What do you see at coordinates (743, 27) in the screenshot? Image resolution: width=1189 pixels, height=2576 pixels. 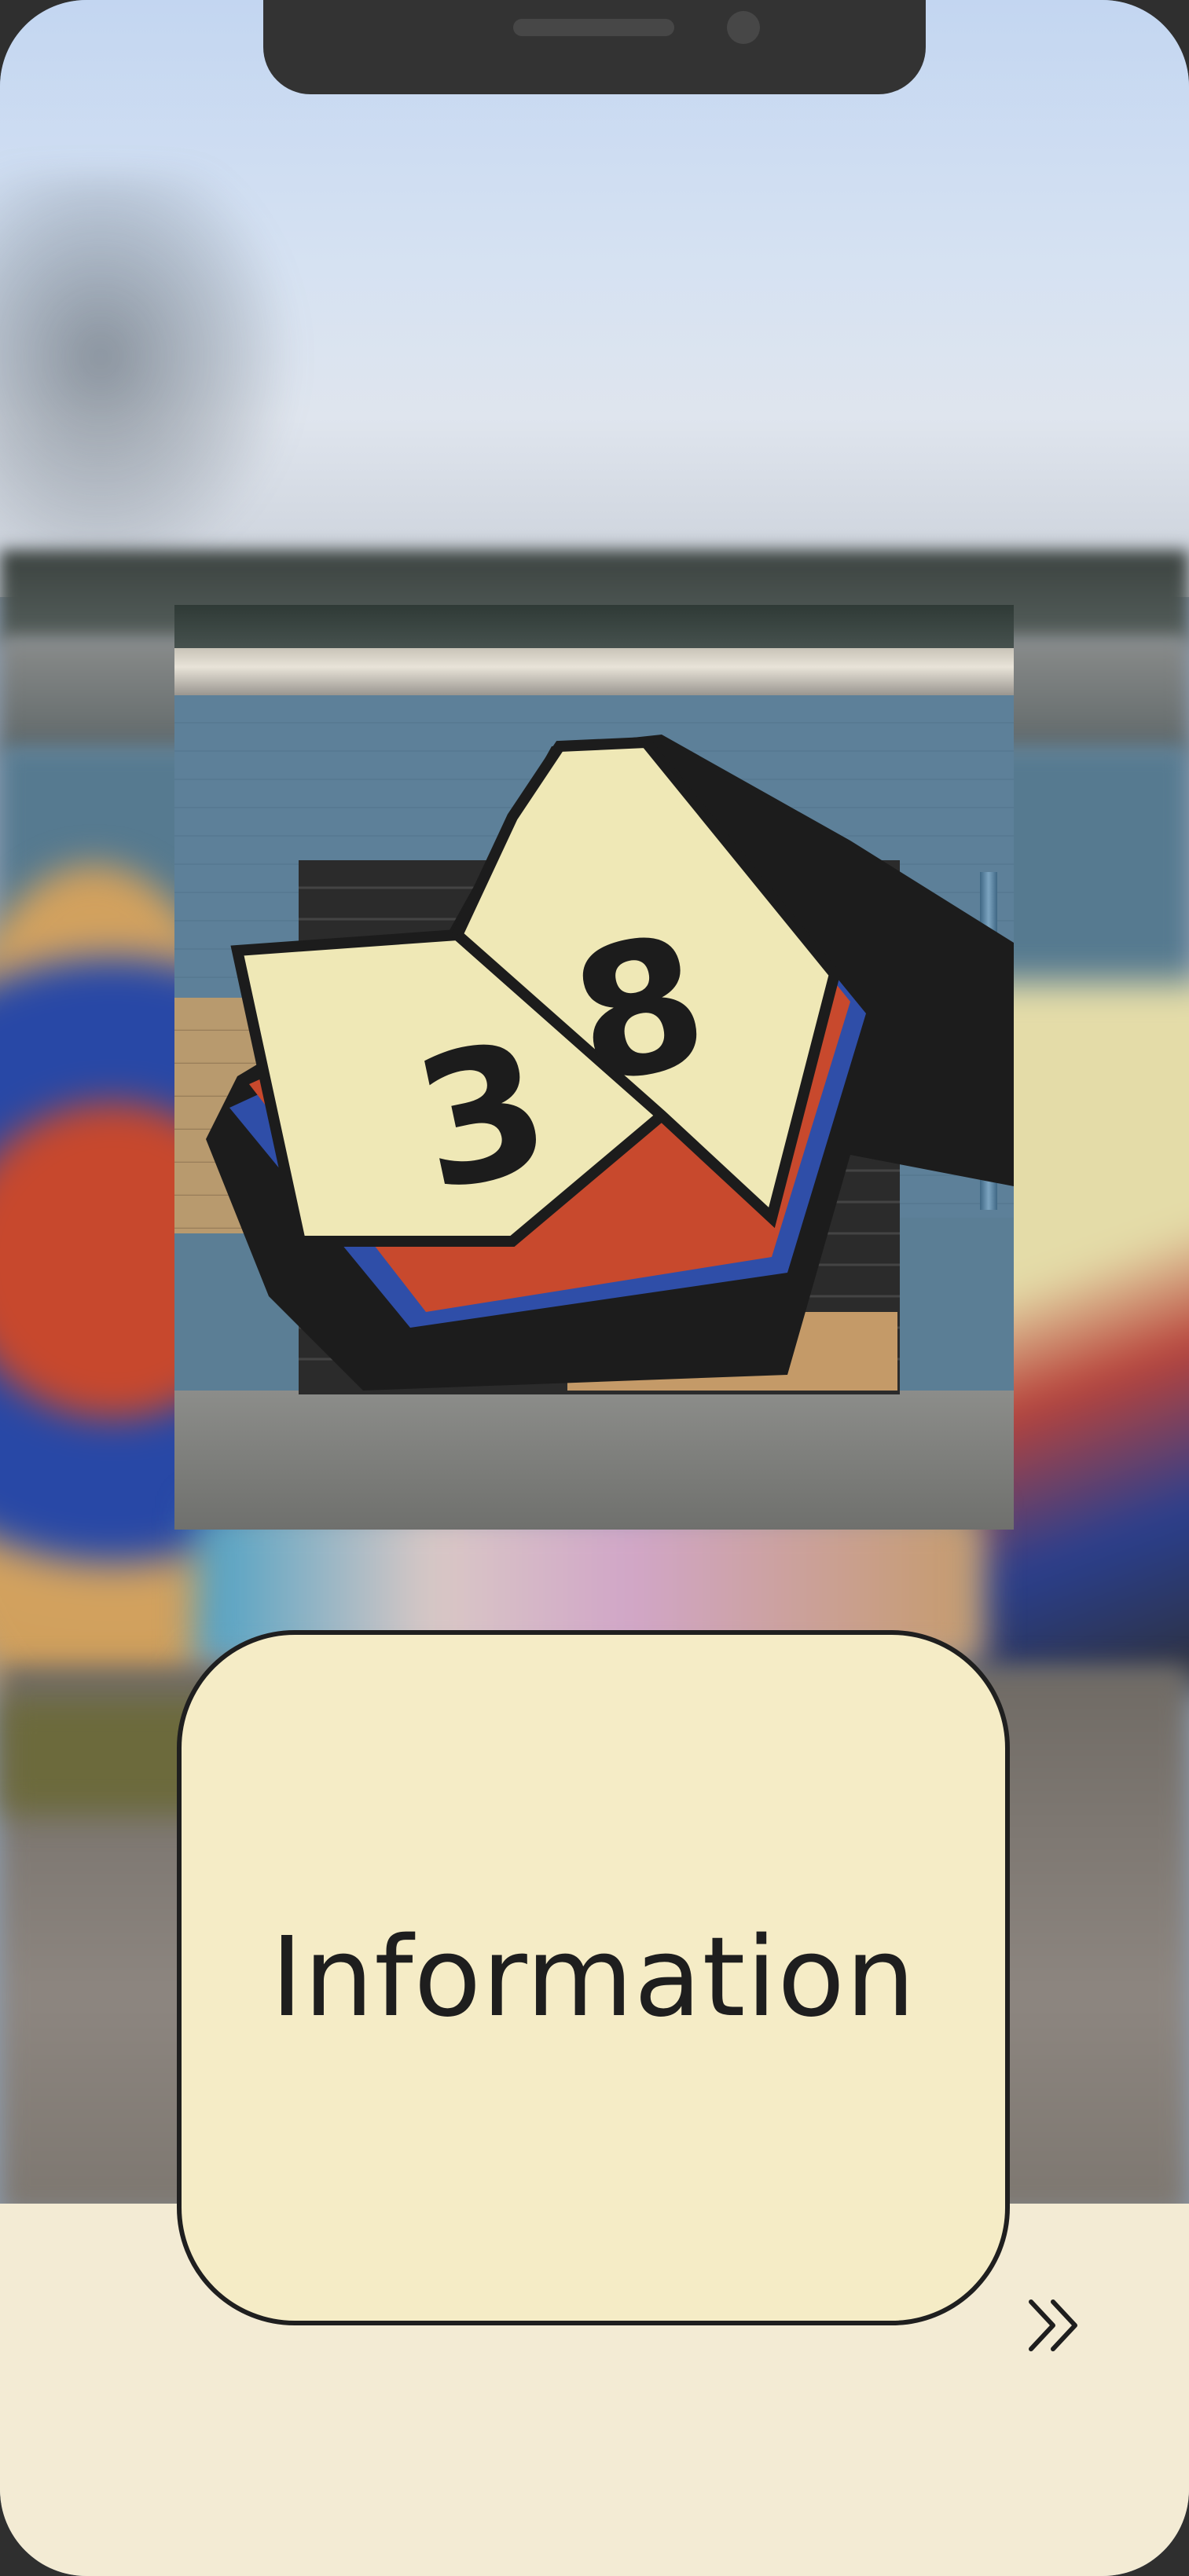 I see `front-camera` at bounding box center [743, 27].